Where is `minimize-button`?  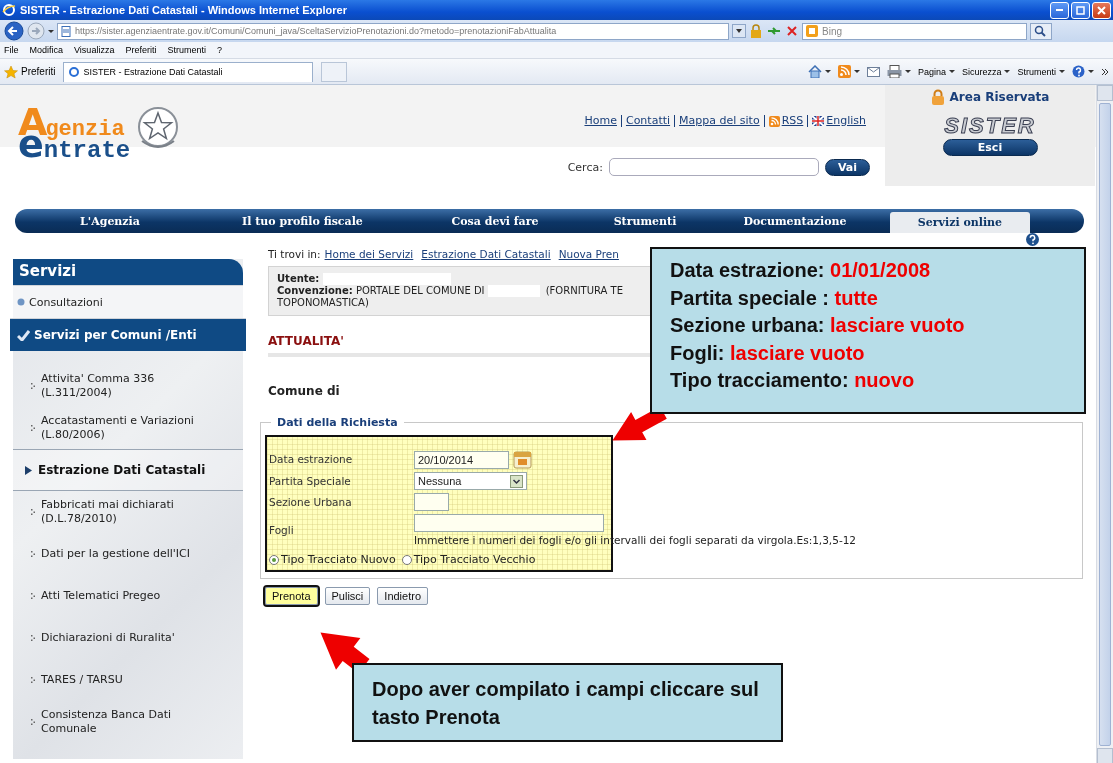
minimize-button is located at coordinates (1059, 10).